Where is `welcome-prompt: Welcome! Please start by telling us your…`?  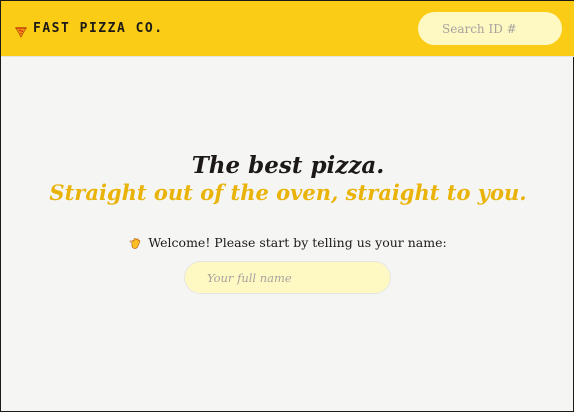 welcome-prompt: Welcome! Please start by telling us your… is located at coordinates (287, 243).